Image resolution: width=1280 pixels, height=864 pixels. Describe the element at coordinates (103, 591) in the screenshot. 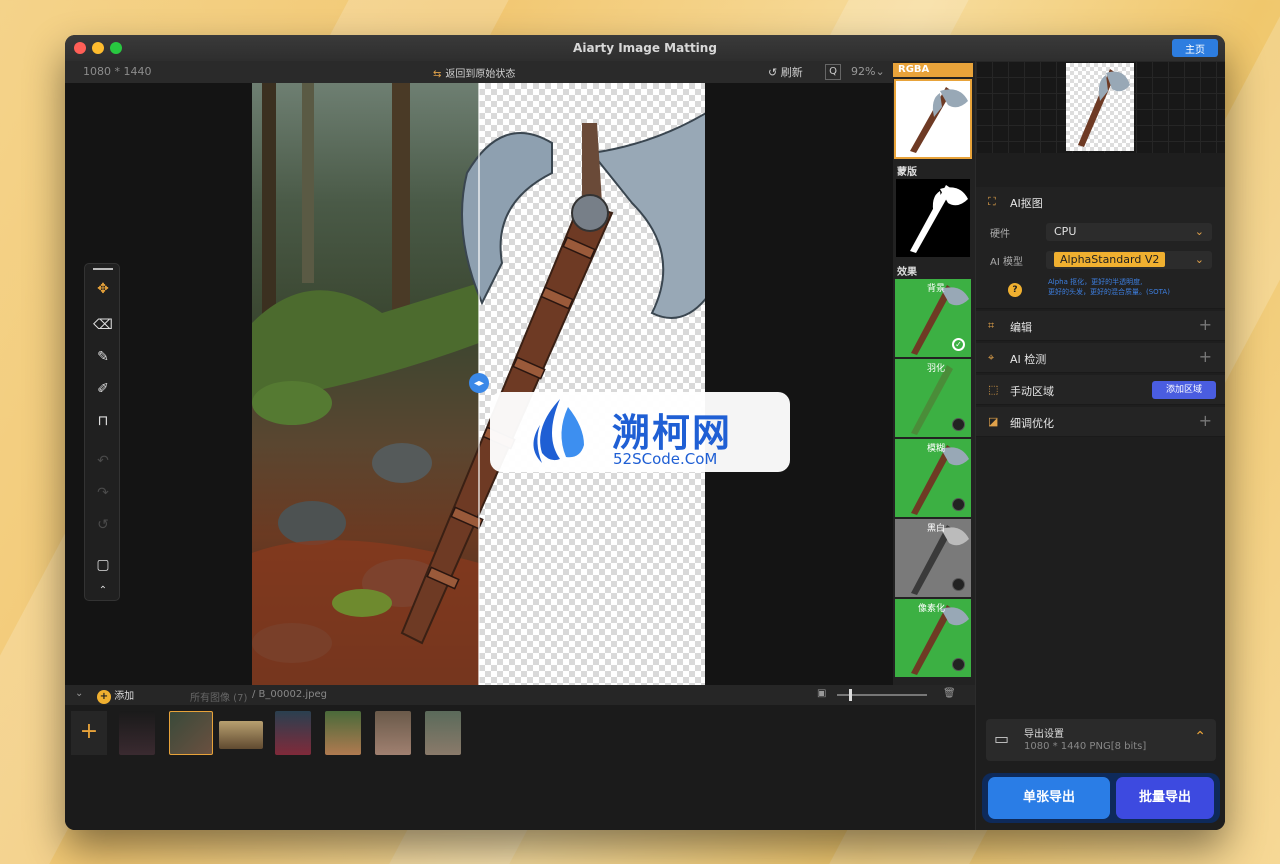

I see `collapse-palette-icon: ⌃` at that location.